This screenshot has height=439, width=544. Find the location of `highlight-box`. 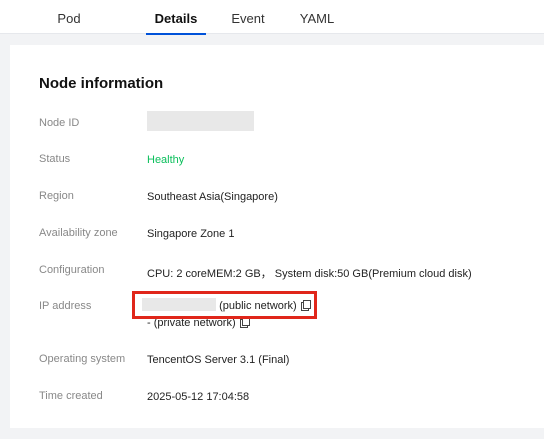

highlight-box is located at coordinates (224, 305).